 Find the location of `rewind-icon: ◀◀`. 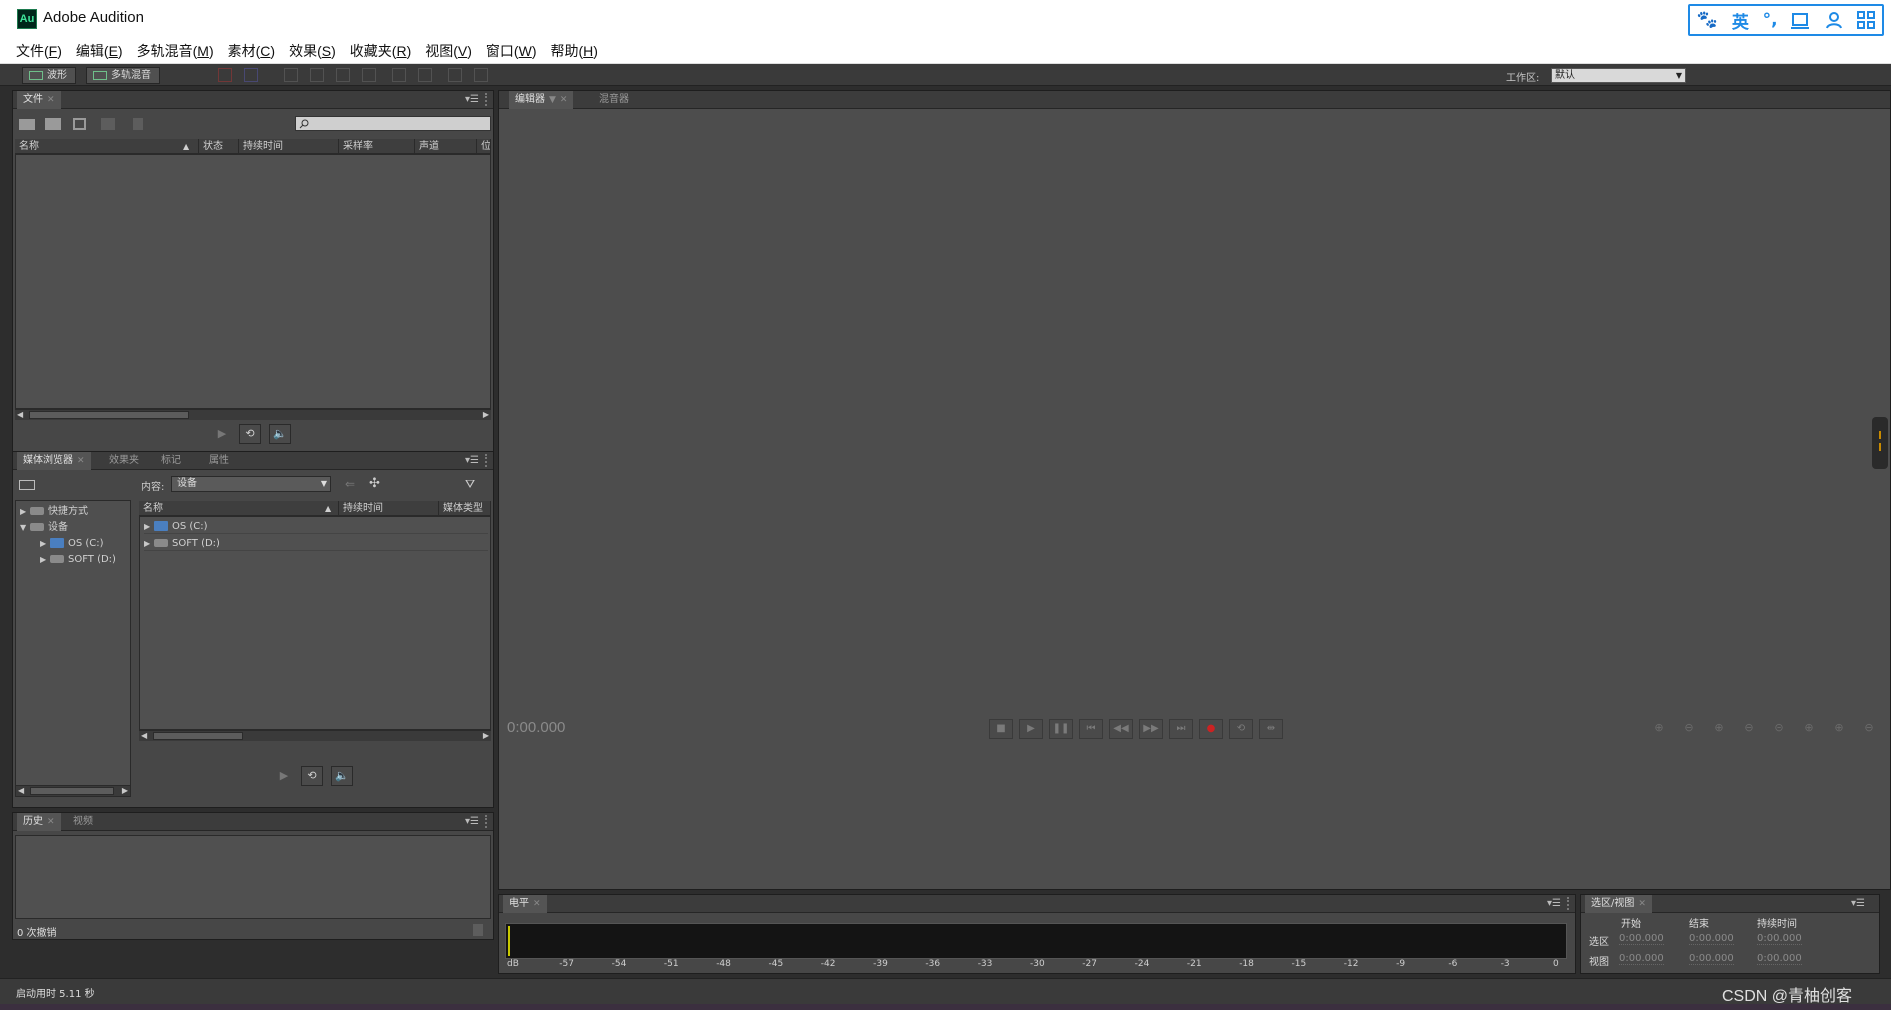

rewind-icon: ◀◀ is located at coordinates (1121, 729).